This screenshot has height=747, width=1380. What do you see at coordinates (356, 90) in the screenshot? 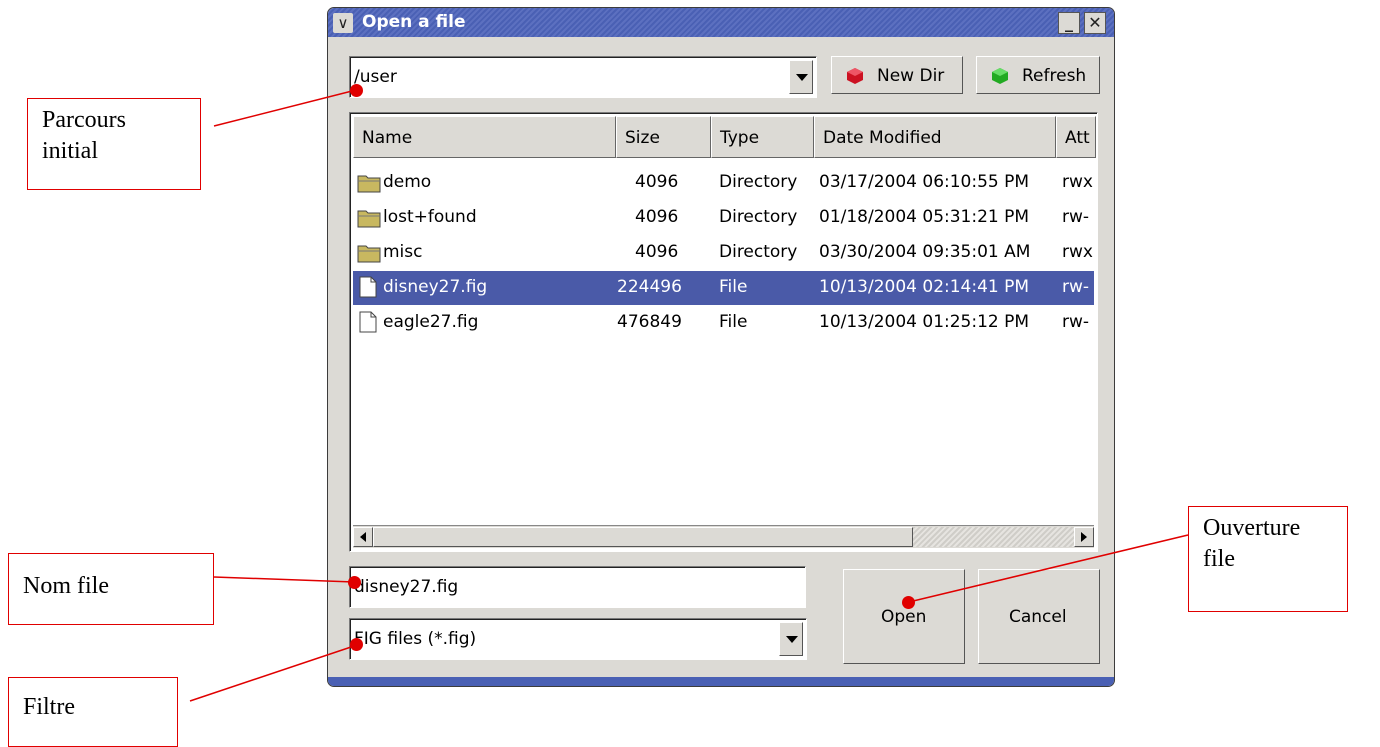
I see `annotation-marker-path` at bounding box center [356, 90].